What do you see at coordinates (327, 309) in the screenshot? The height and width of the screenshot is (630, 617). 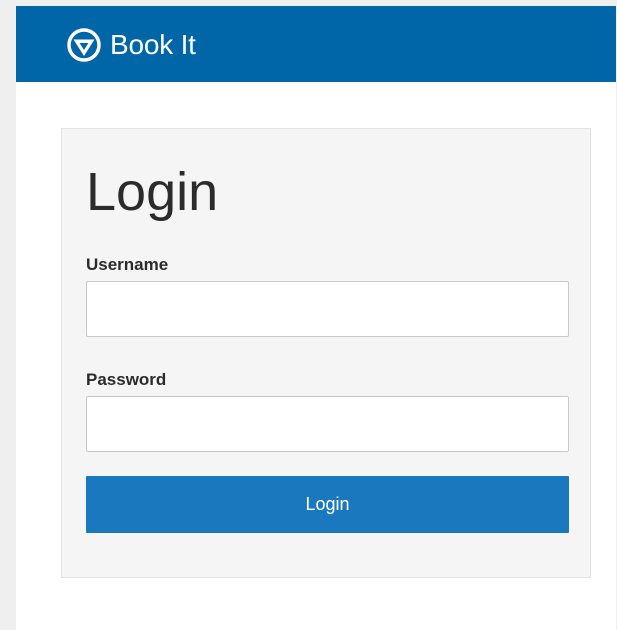 I see `username-input` at bounding box center [327, 309].